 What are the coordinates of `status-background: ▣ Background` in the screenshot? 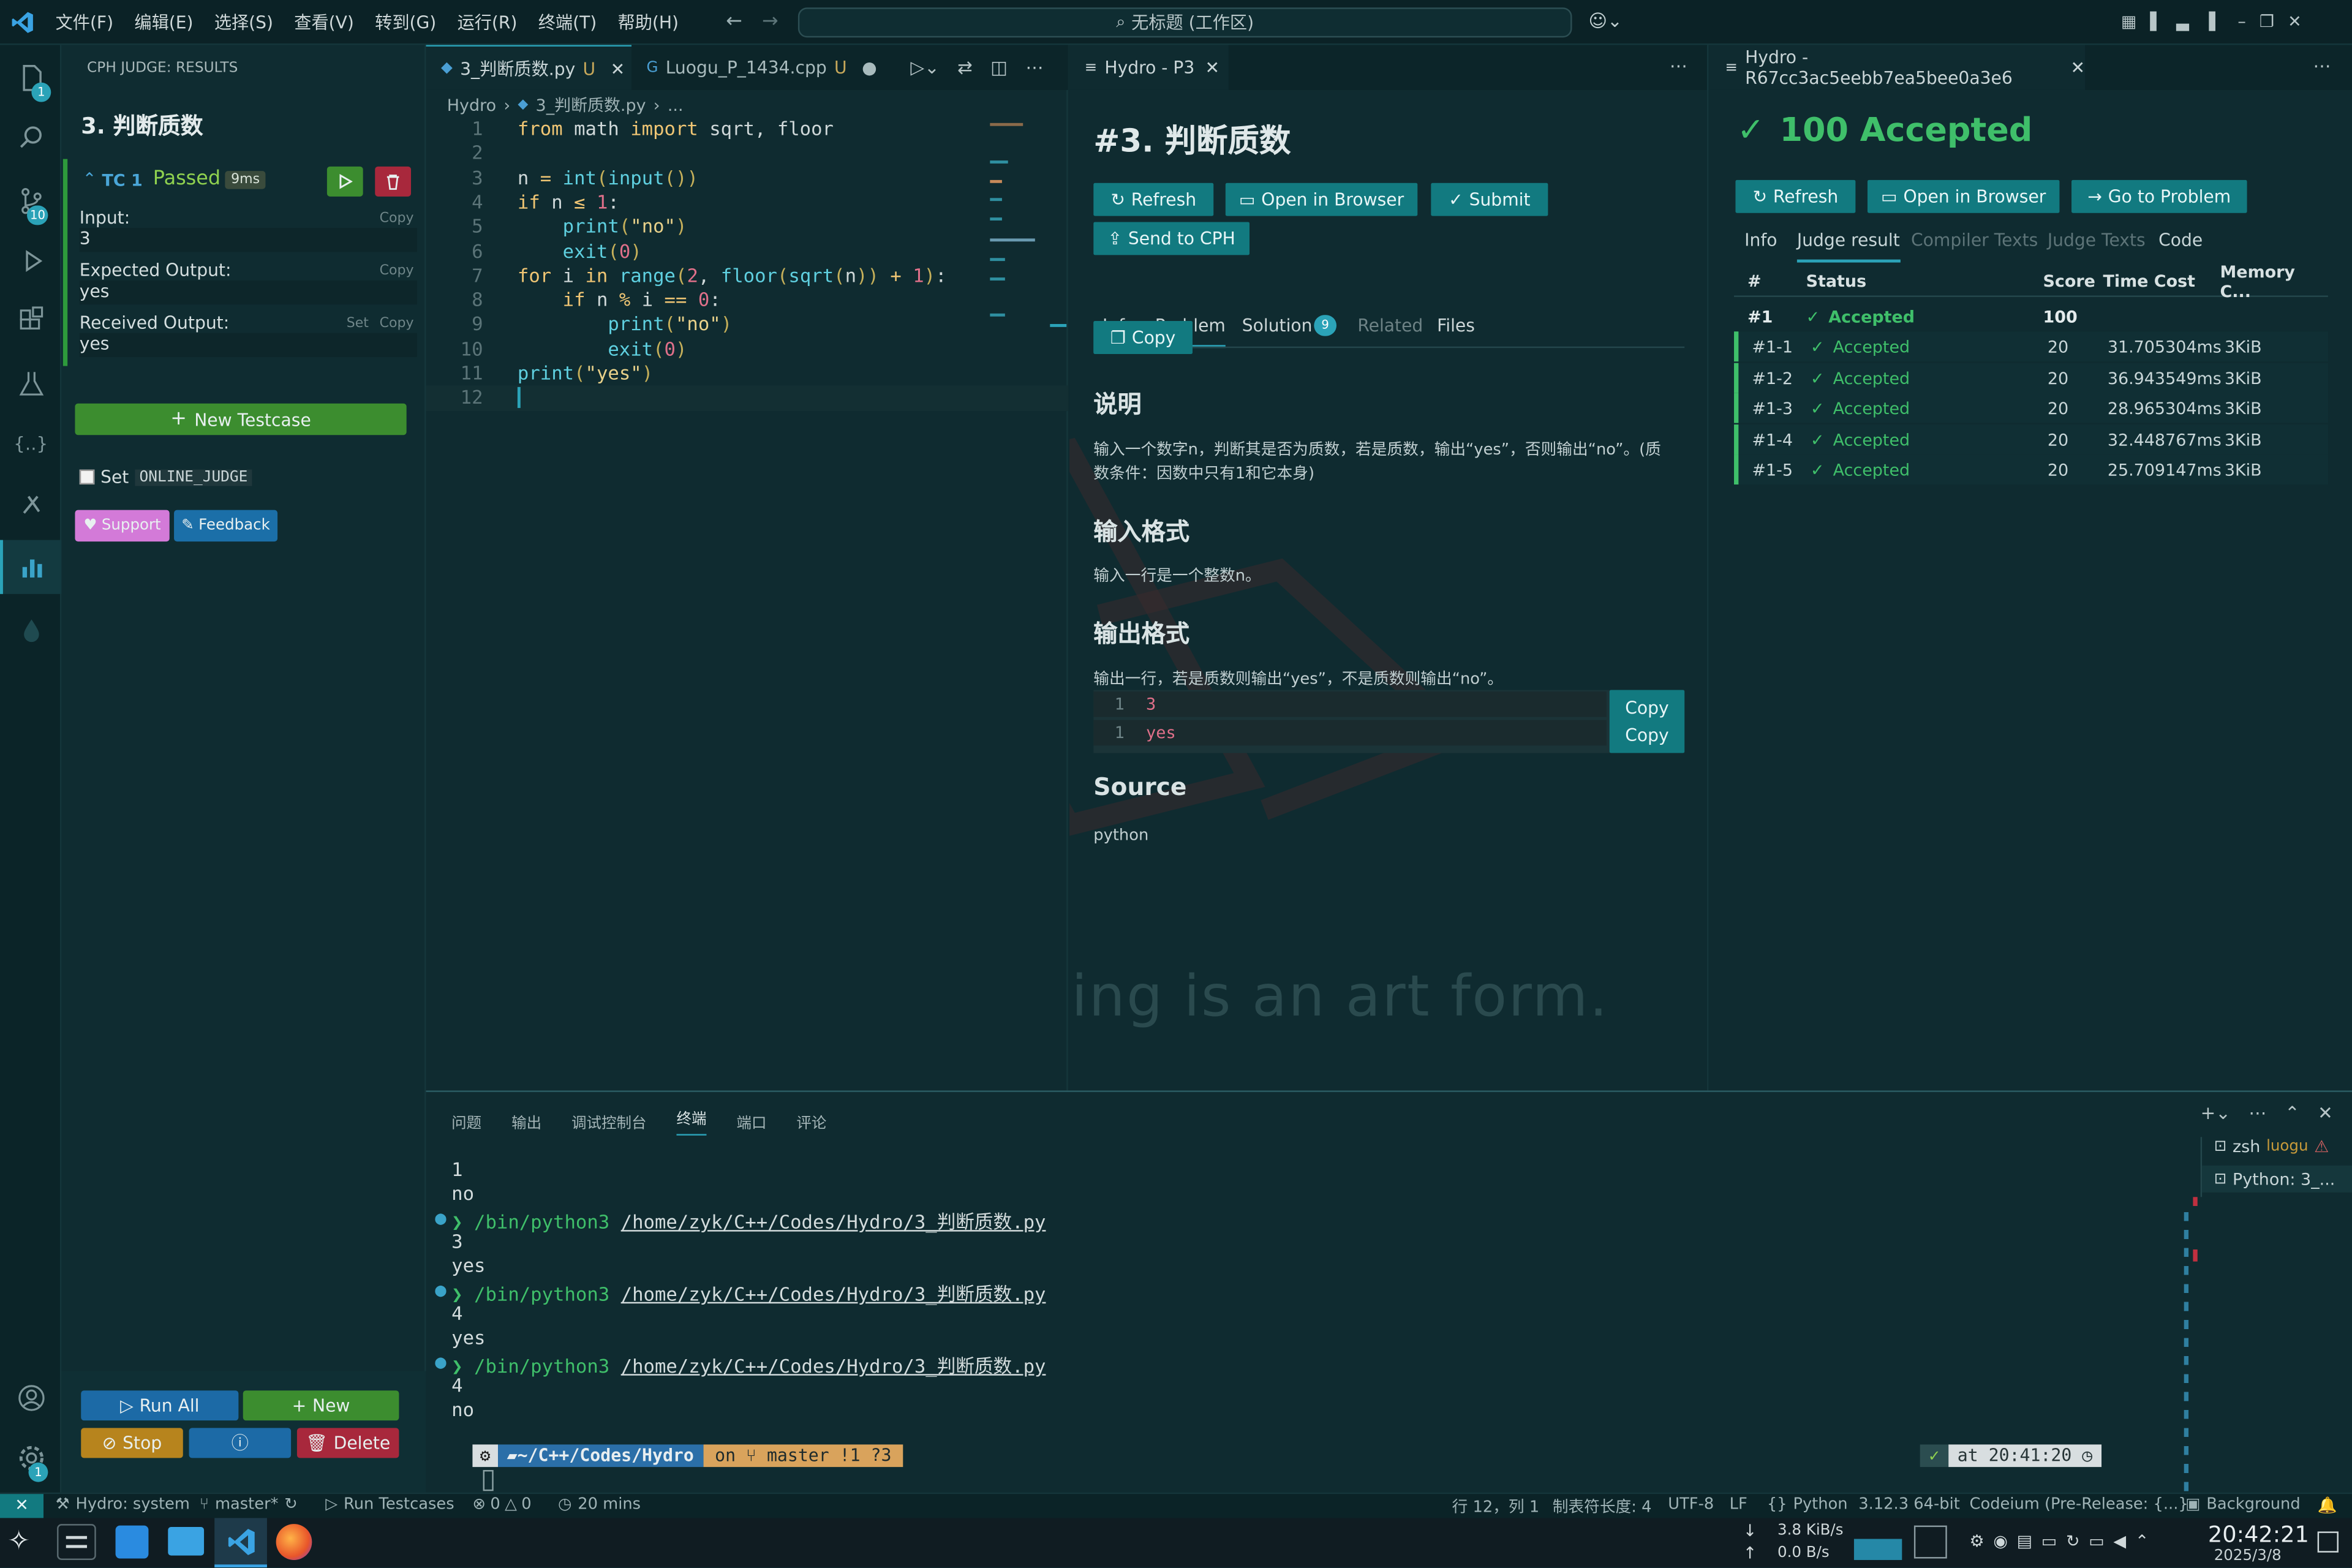 It's located at (2243, 1504).